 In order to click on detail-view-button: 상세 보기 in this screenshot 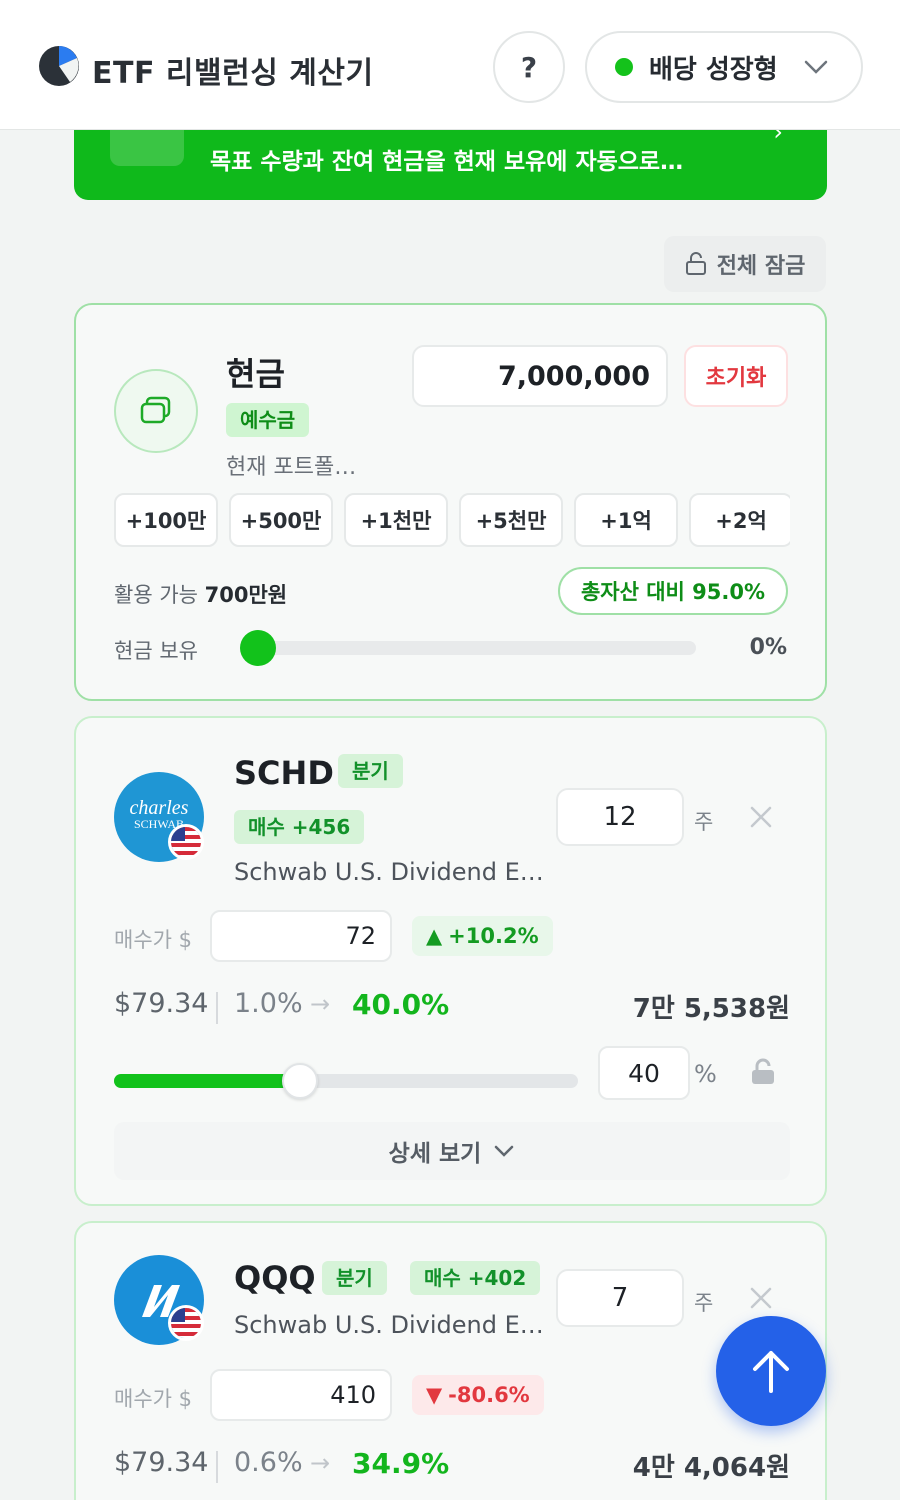, I will do `click(452, 1151)`.